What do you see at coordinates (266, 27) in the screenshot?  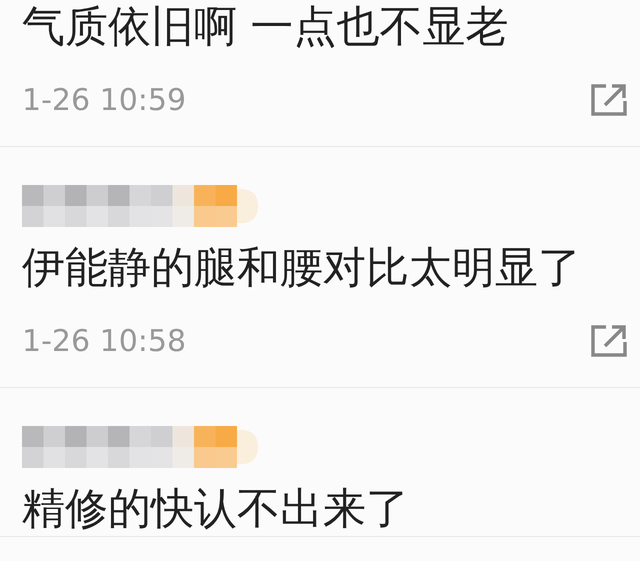 I see `comment-text: 气质依旧啊 一点也不显老` at bounding box center [266, 27].